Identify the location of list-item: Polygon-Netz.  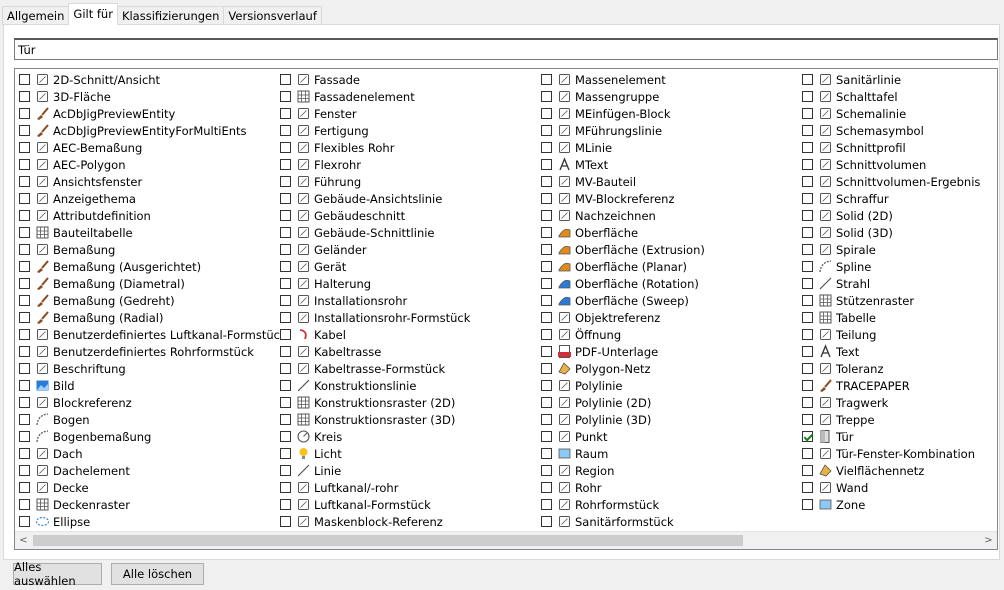
(623, 368).